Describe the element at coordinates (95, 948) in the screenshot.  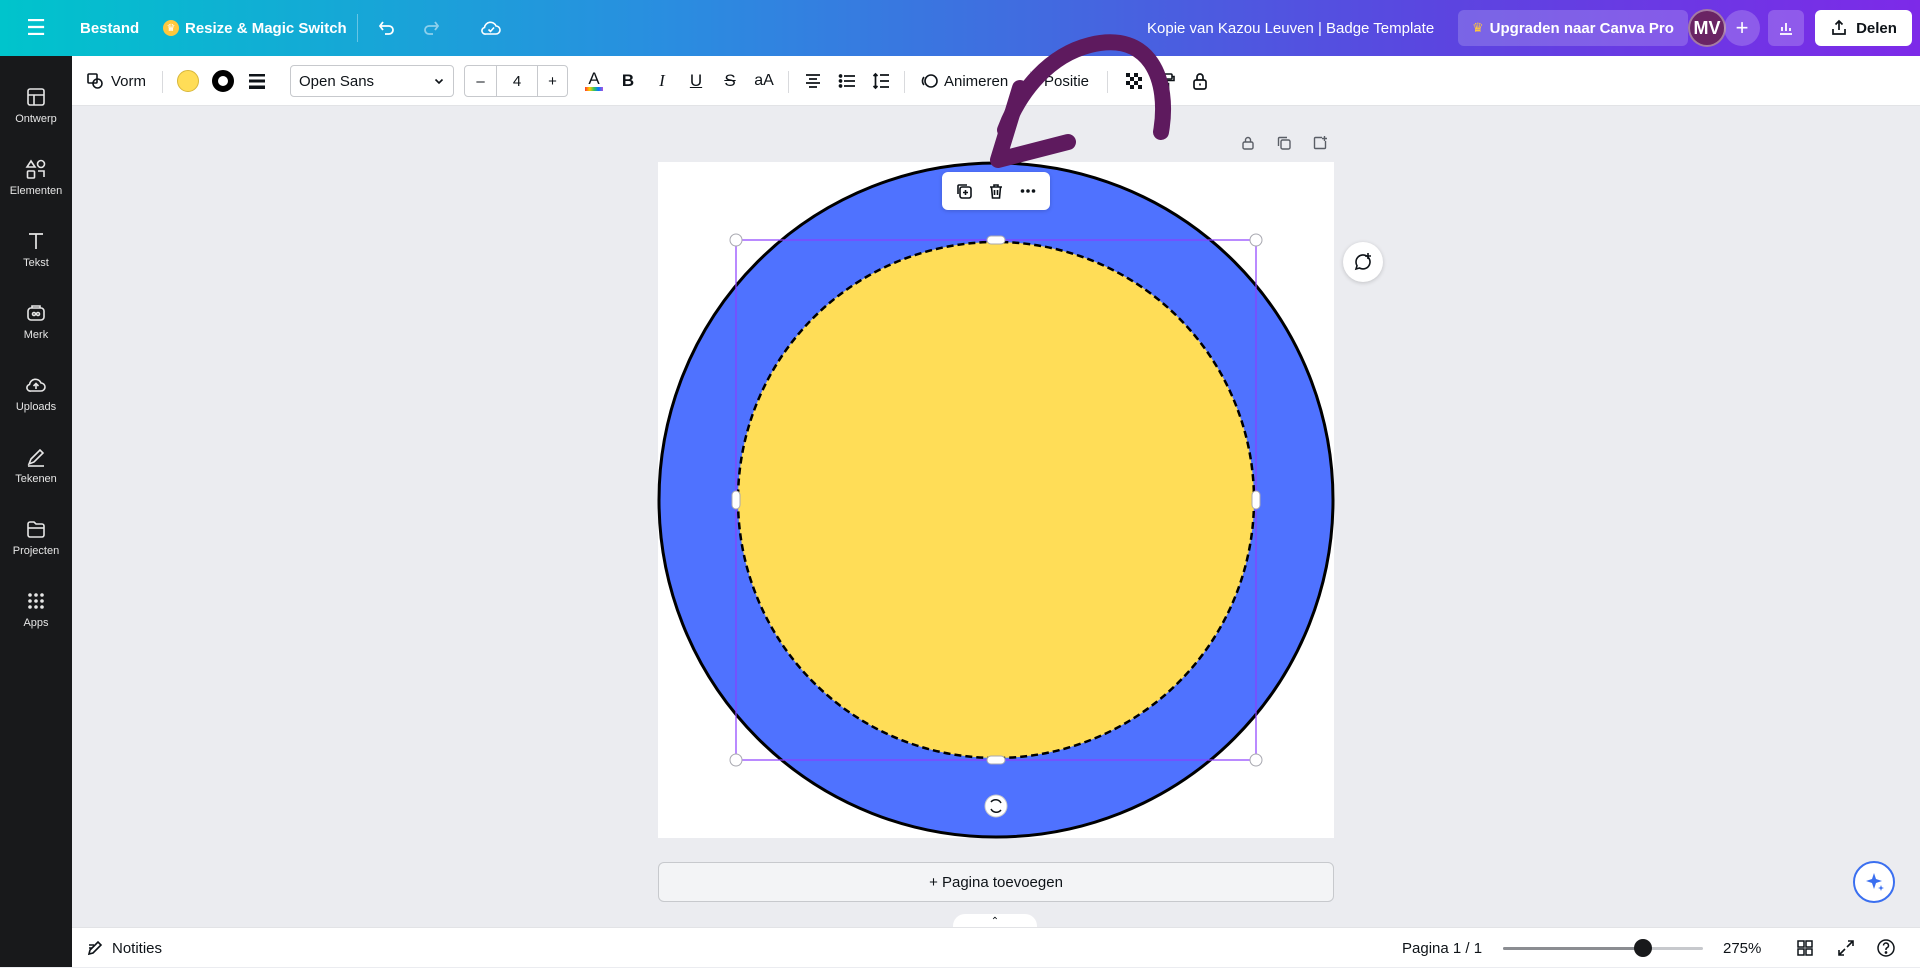
I see `notes-icon` at that location.